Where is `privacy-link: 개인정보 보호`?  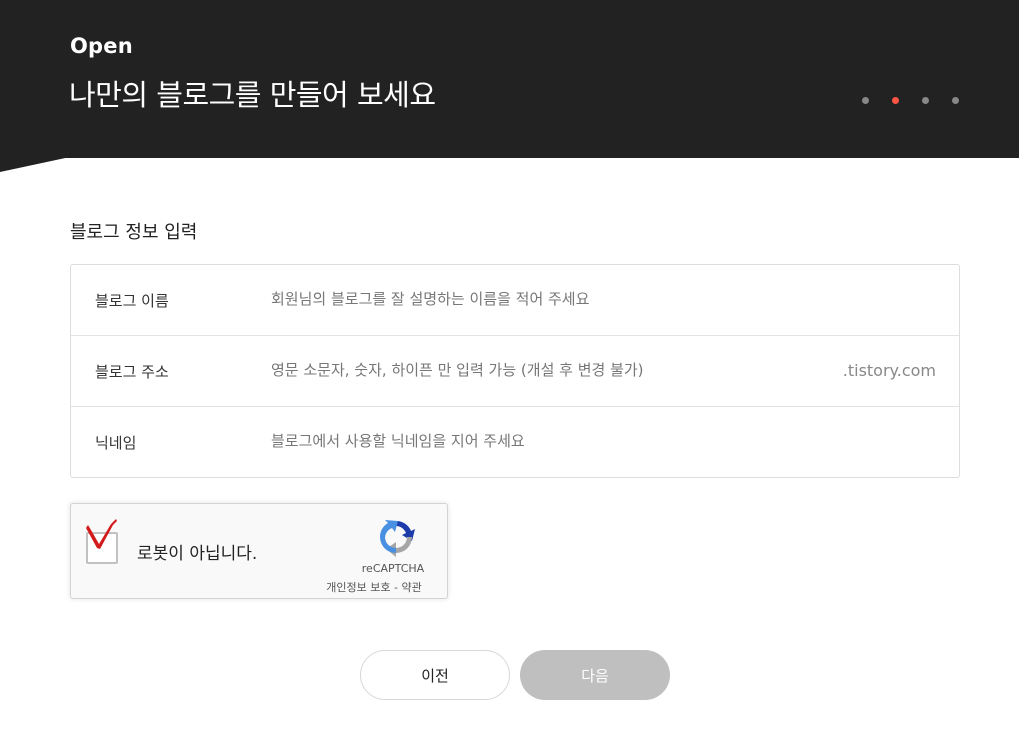 privacy-link: 개인정보 보호 is located at coordinates (358, 587).